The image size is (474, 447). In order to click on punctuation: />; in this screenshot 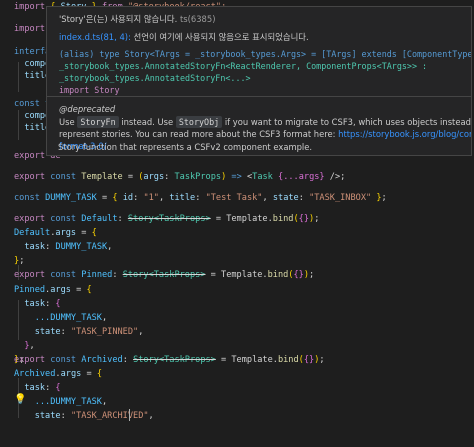, I will do `click(335, 177)`.